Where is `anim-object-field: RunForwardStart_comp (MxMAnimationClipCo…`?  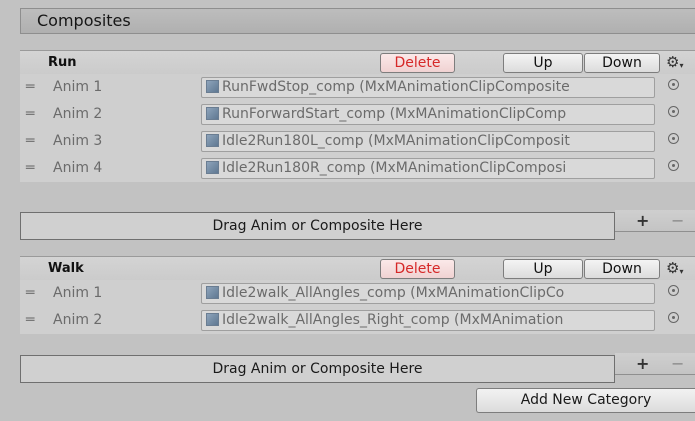
anim-object-field: RunForwardStart_comp (MxMAnimationClipCo… is located at coordinates (428, 114).